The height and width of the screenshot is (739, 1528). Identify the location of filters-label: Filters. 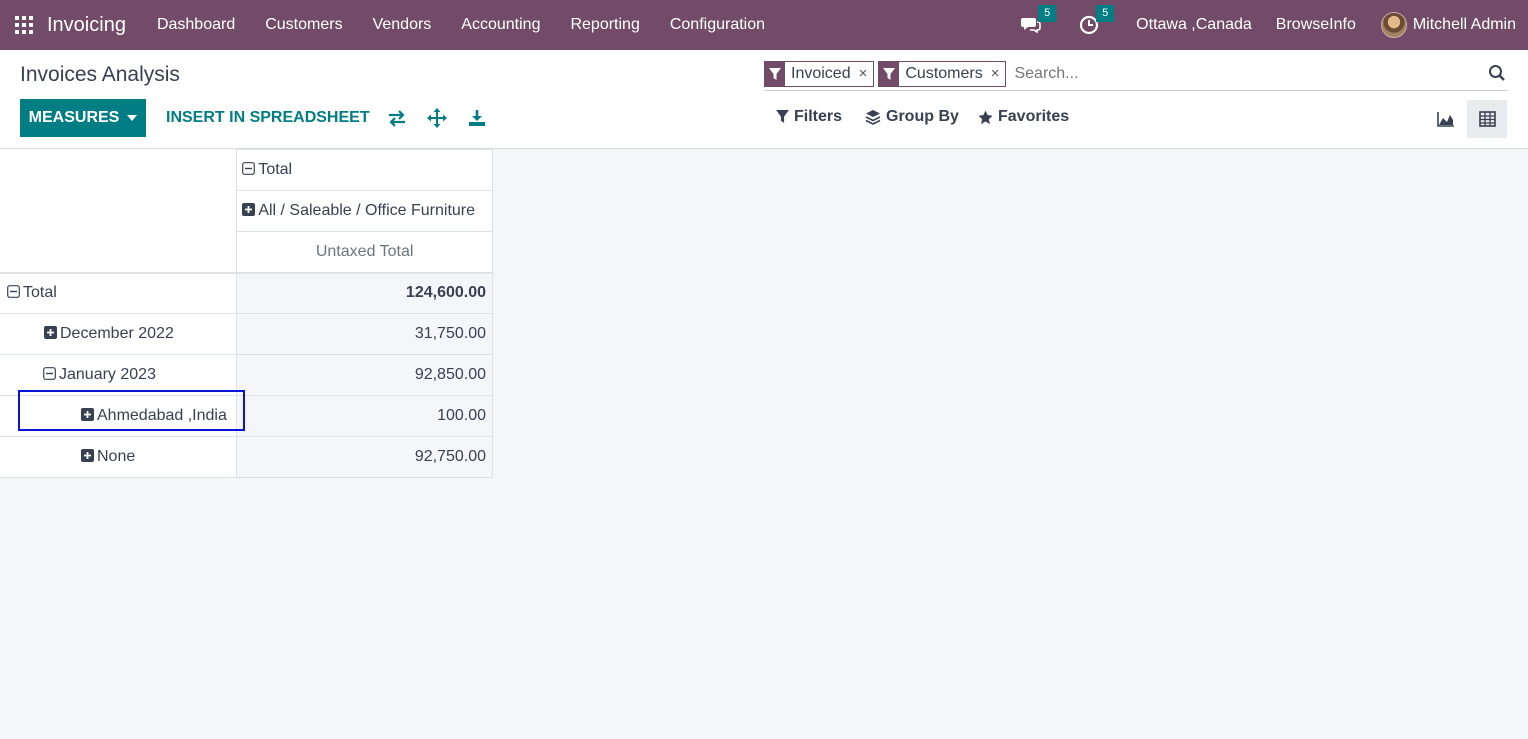
(818, 116).